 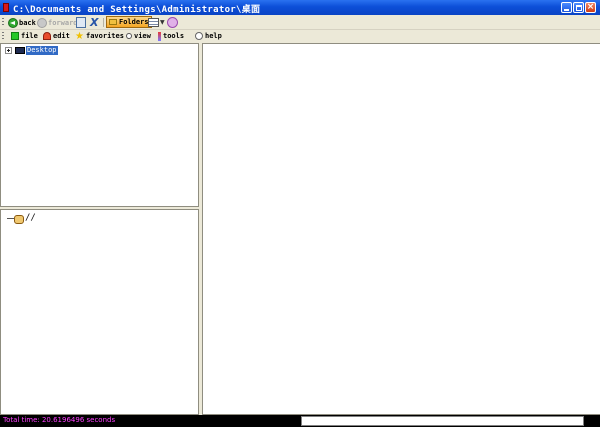 What do you see at coordinates (142, 36) in the screenshot?
I see `menu-view-label: view` at bounding box center [142, 36].